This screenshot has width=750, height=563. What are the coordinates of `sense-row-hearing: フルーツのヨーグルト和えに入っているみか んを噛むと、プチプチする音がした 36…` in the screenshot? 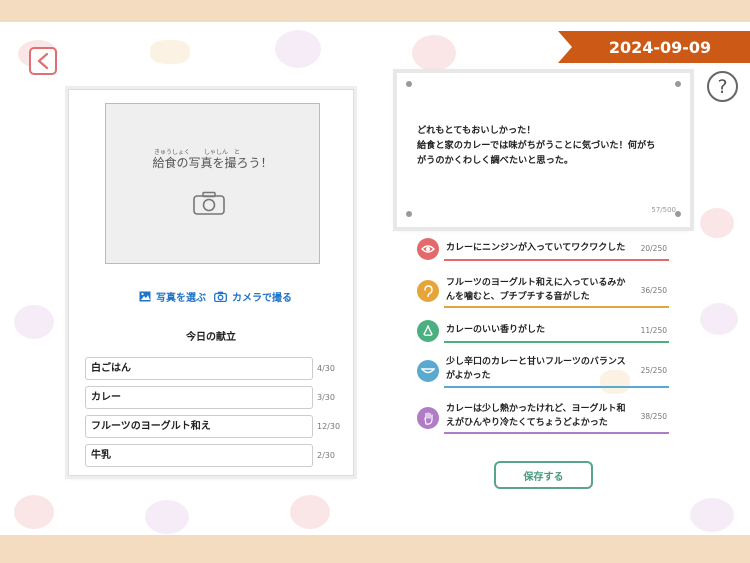 It's located at (543, 292).